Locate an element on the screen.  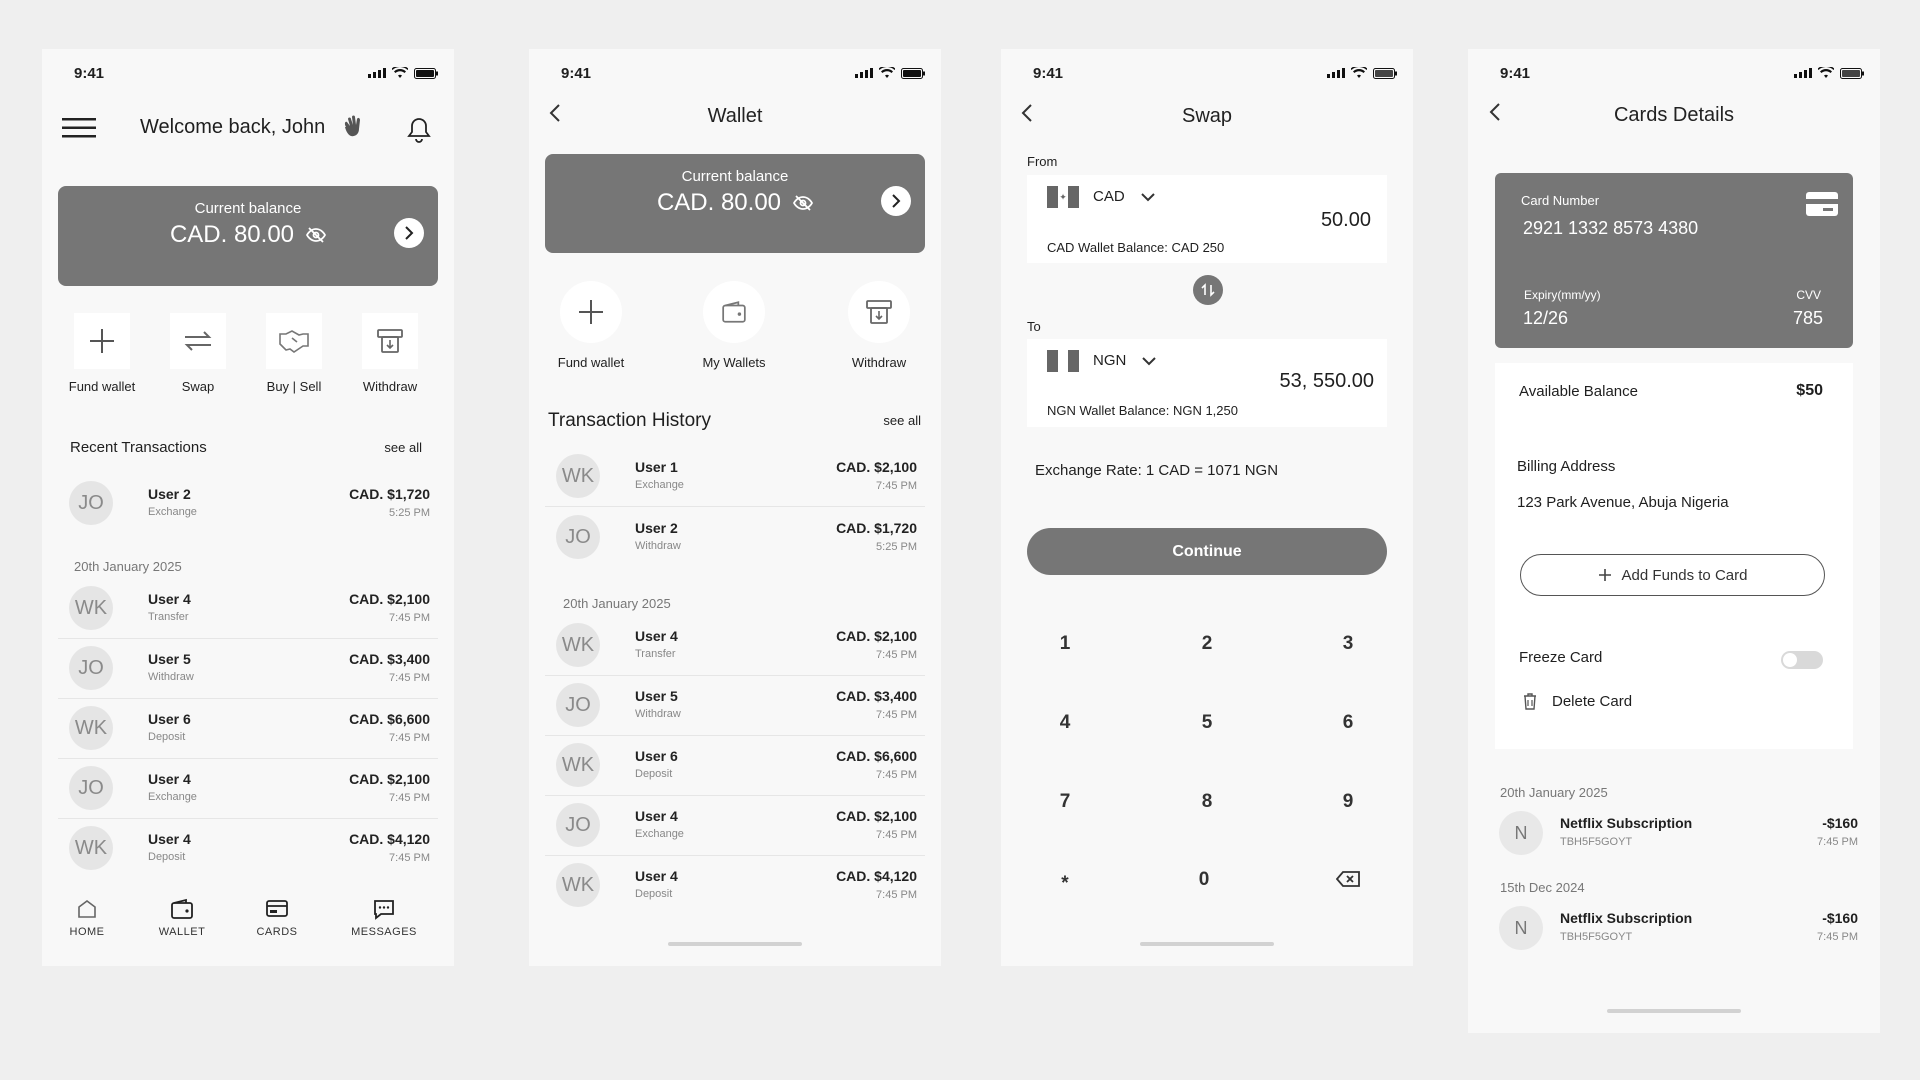
nav-messages: MESSAGES is located at coordinates (384, 918).